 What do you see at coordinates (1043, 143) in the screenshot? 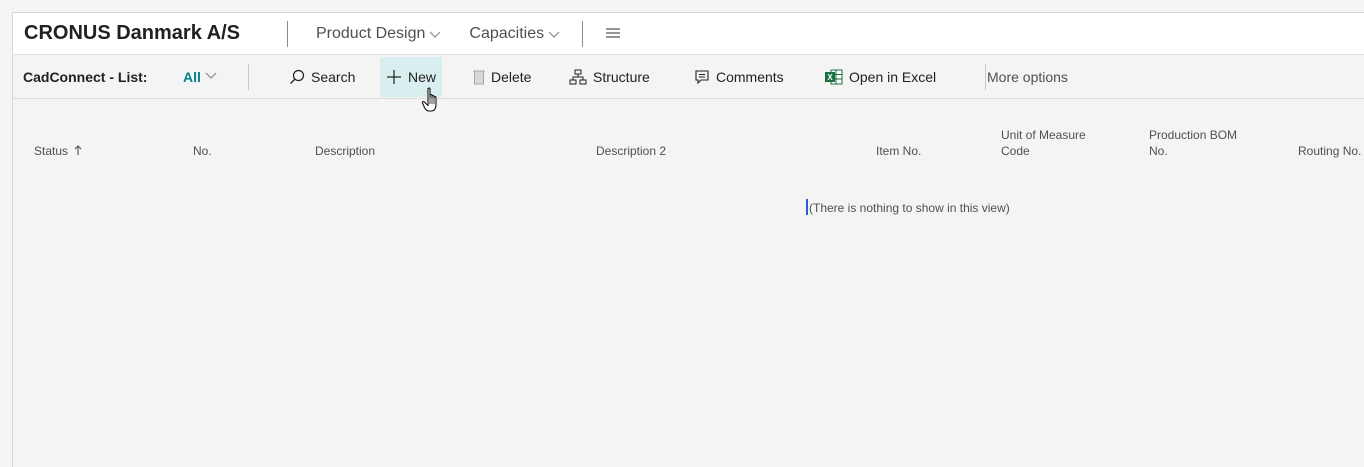
I see `column-unit-of-measure-code: Unit of Measure Code` at bounding box center [1043, 143].